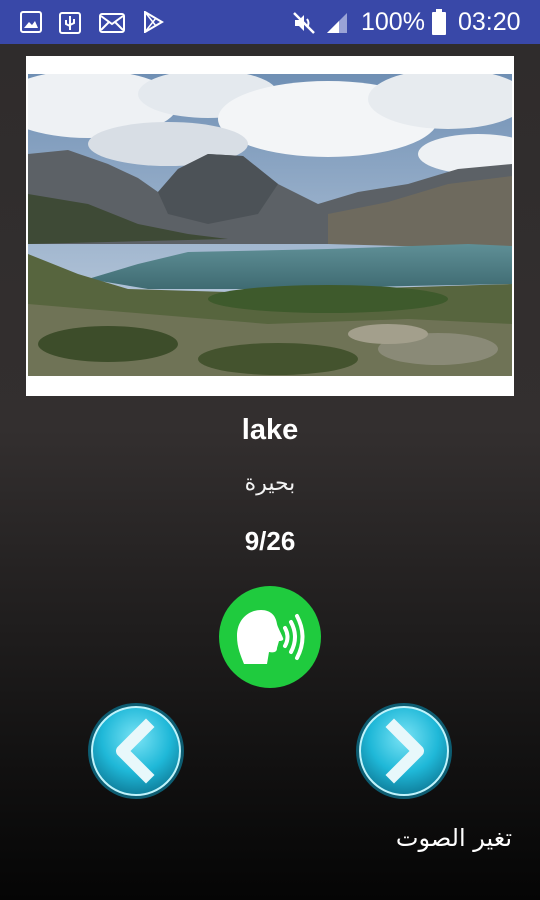 The height and width of the screenshot is (900, 540). What do you see at coordinates (31, 22) in the screenshot?
I see `gallery-icon` at bounding box center [31, 22].